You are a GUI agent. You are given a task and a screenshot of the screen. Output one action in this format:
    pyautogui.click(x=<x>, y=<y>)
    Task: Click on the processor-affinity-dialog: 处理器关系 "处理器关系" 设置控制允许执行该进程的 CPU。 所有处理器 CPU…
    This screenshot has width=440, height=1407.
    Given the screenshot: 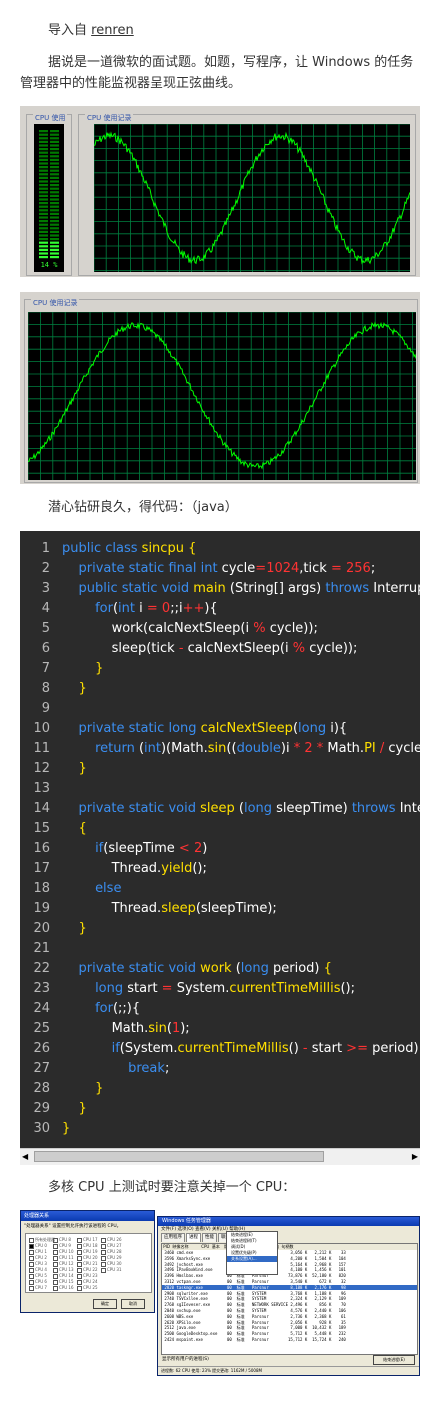 What is the action you would take?
    pyautogui.click(x=87, y=1261)
    